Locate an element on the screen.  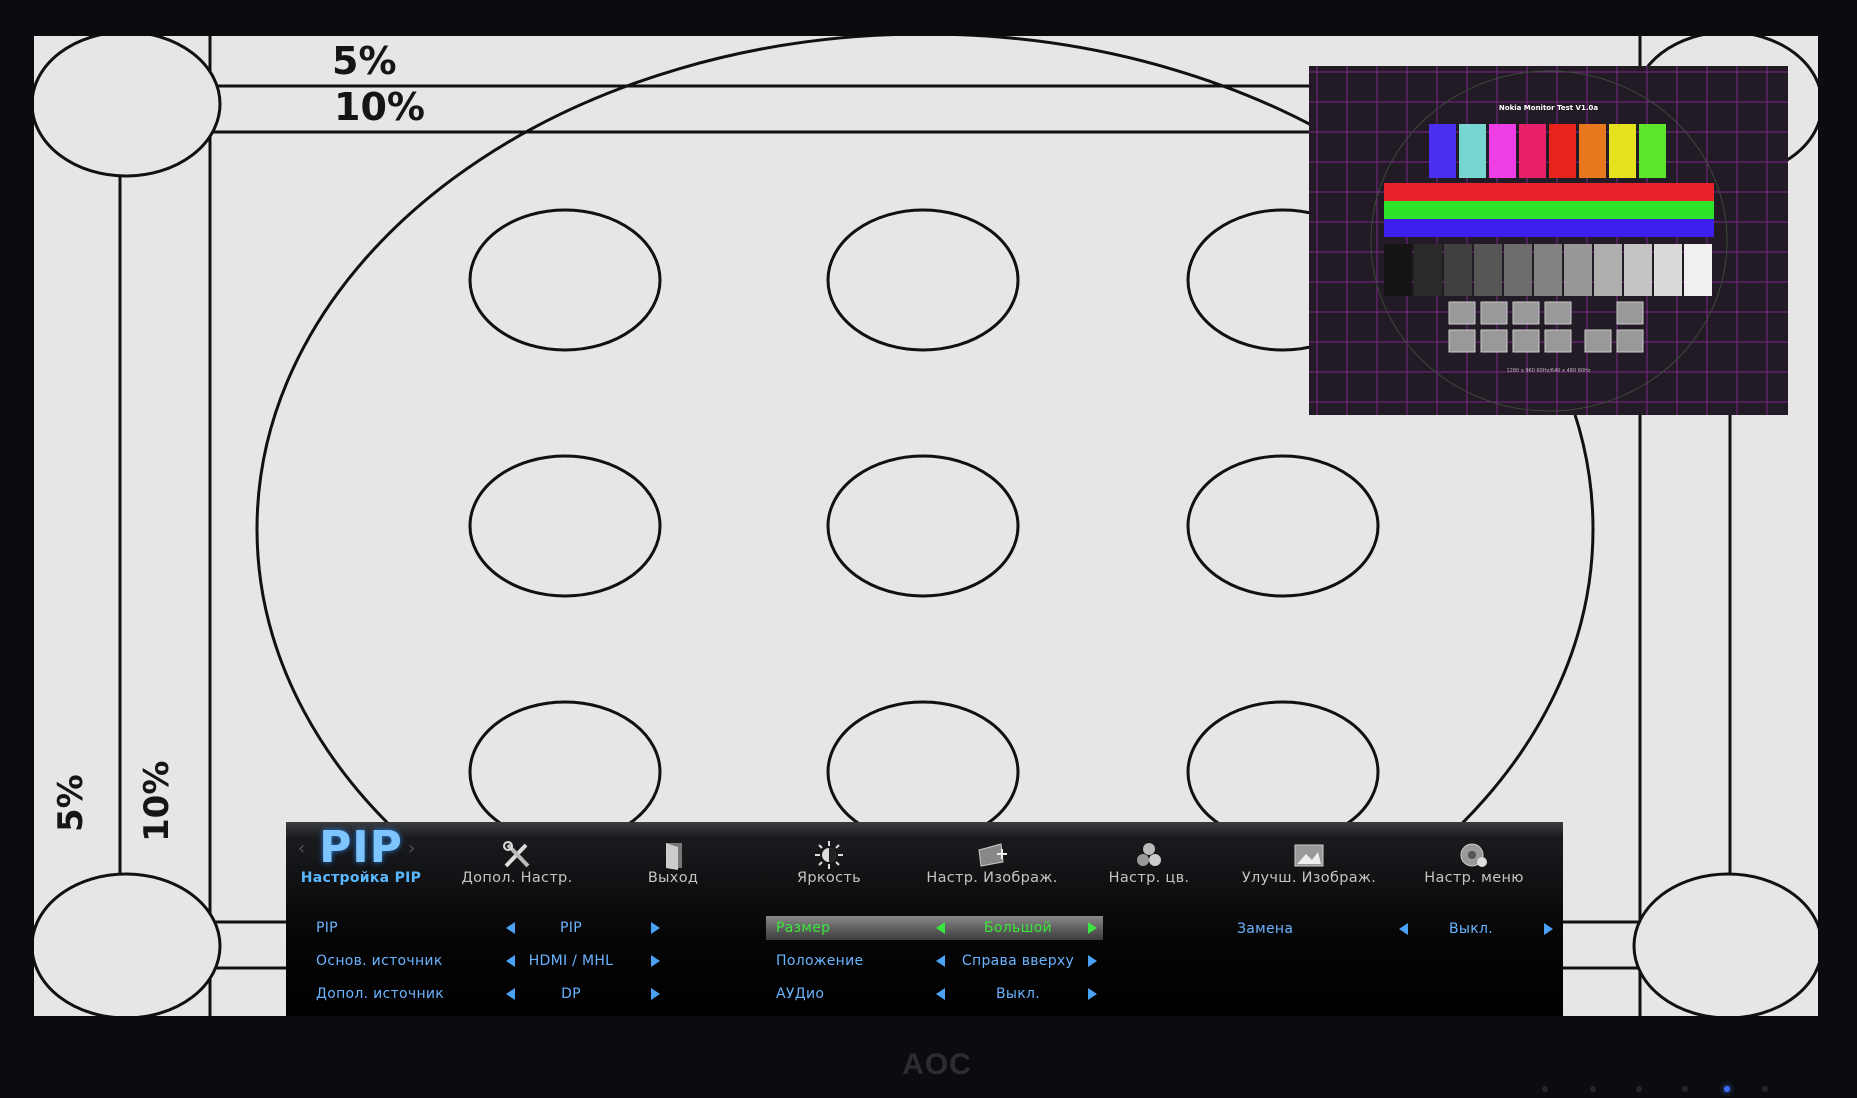
tab-label: Настр. цв. is located at coordinates (1149, 878).